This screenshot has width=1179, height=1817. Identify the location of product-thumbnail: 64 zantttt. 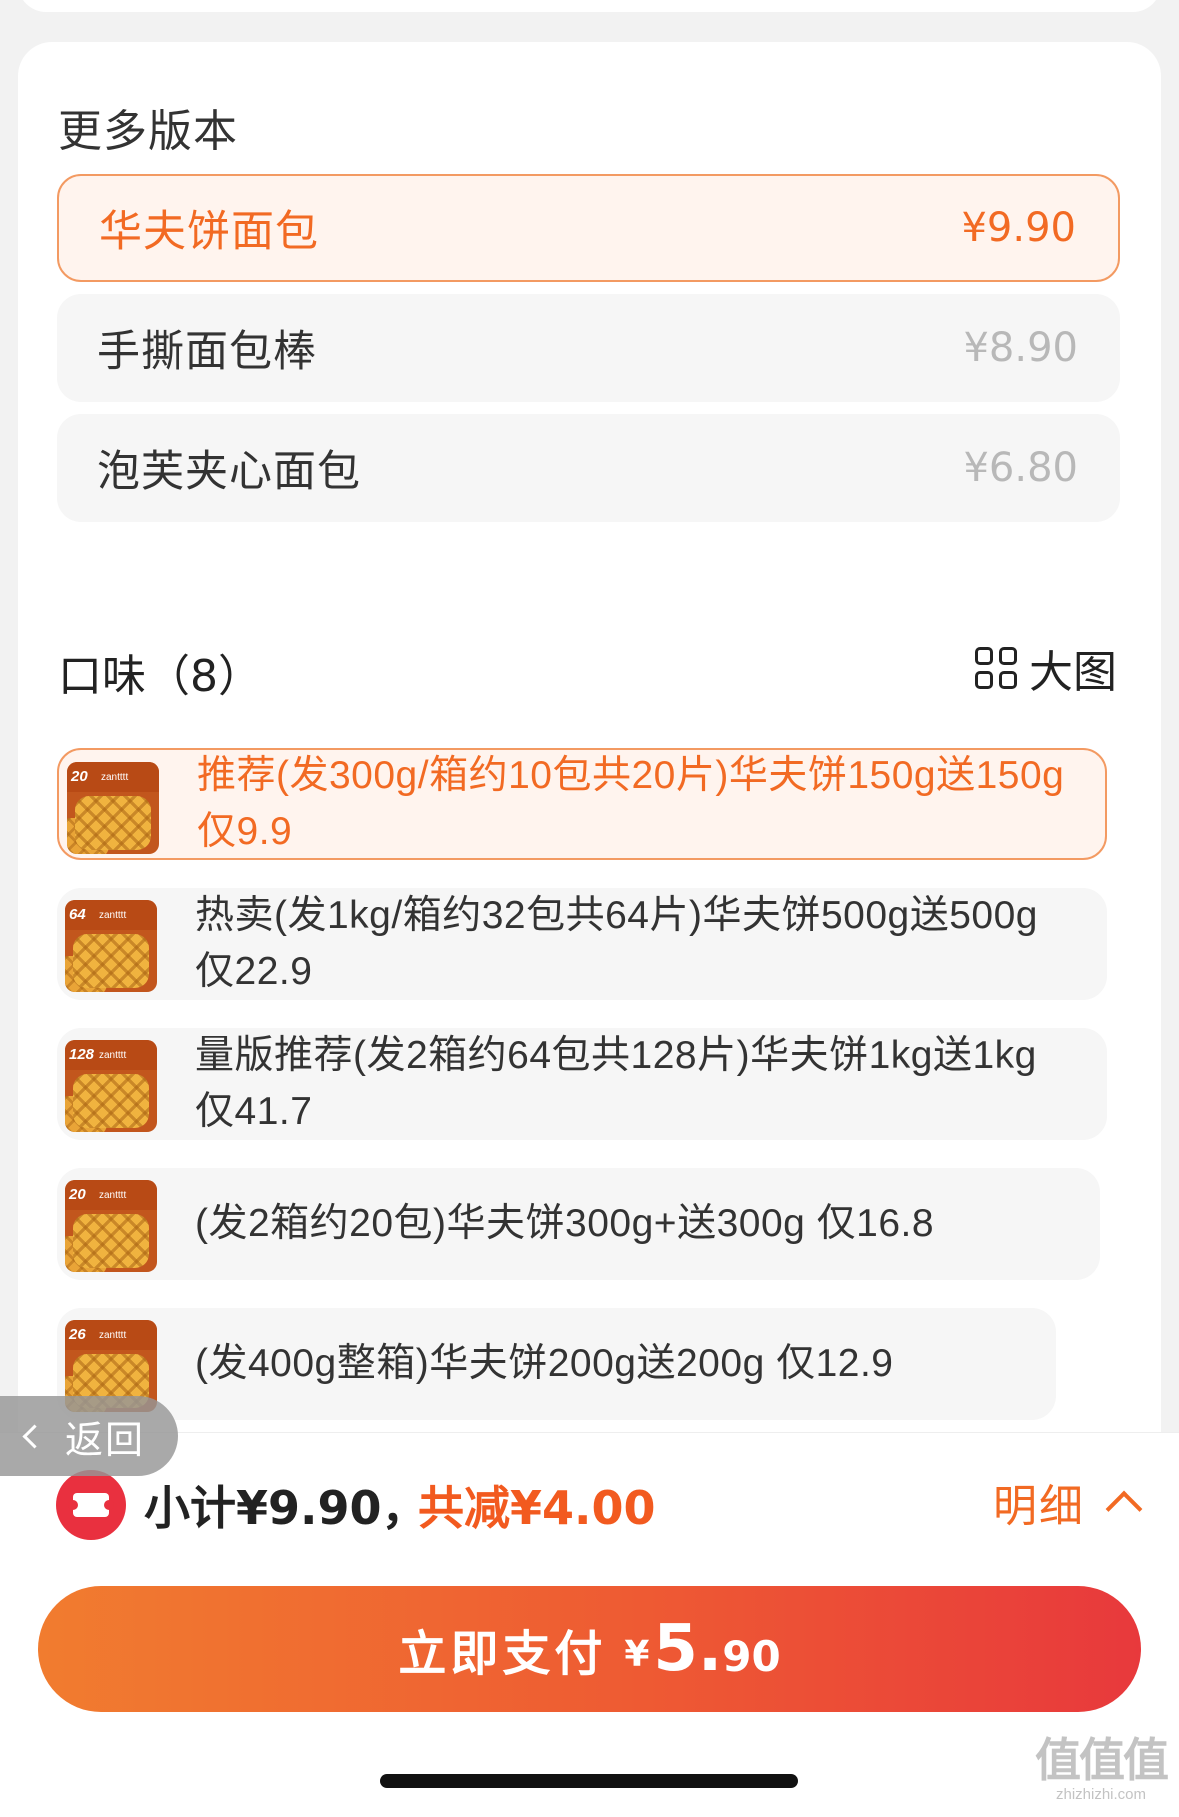
(111, 946).